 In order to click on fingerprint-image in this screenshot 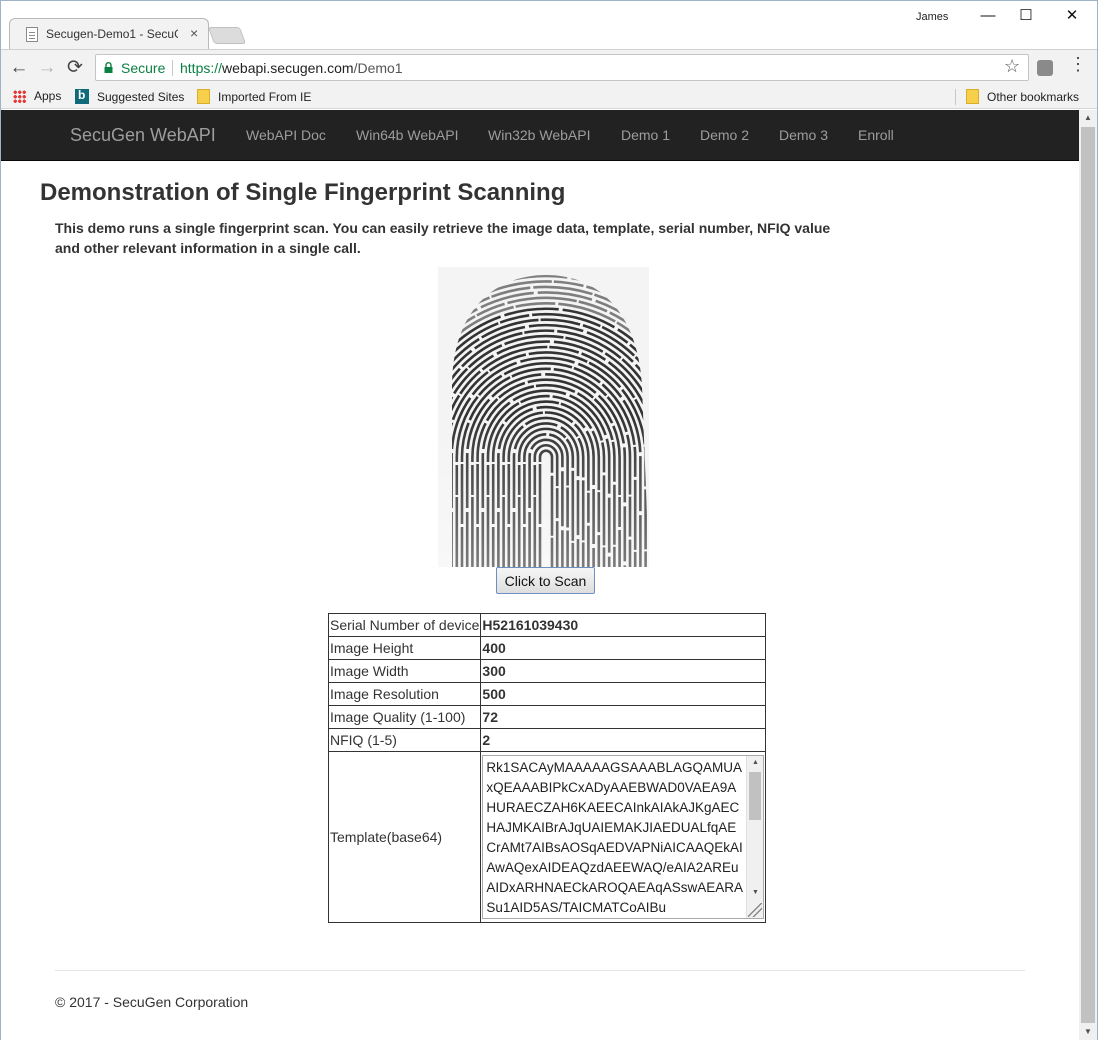, I will do `click(543, 417)`.